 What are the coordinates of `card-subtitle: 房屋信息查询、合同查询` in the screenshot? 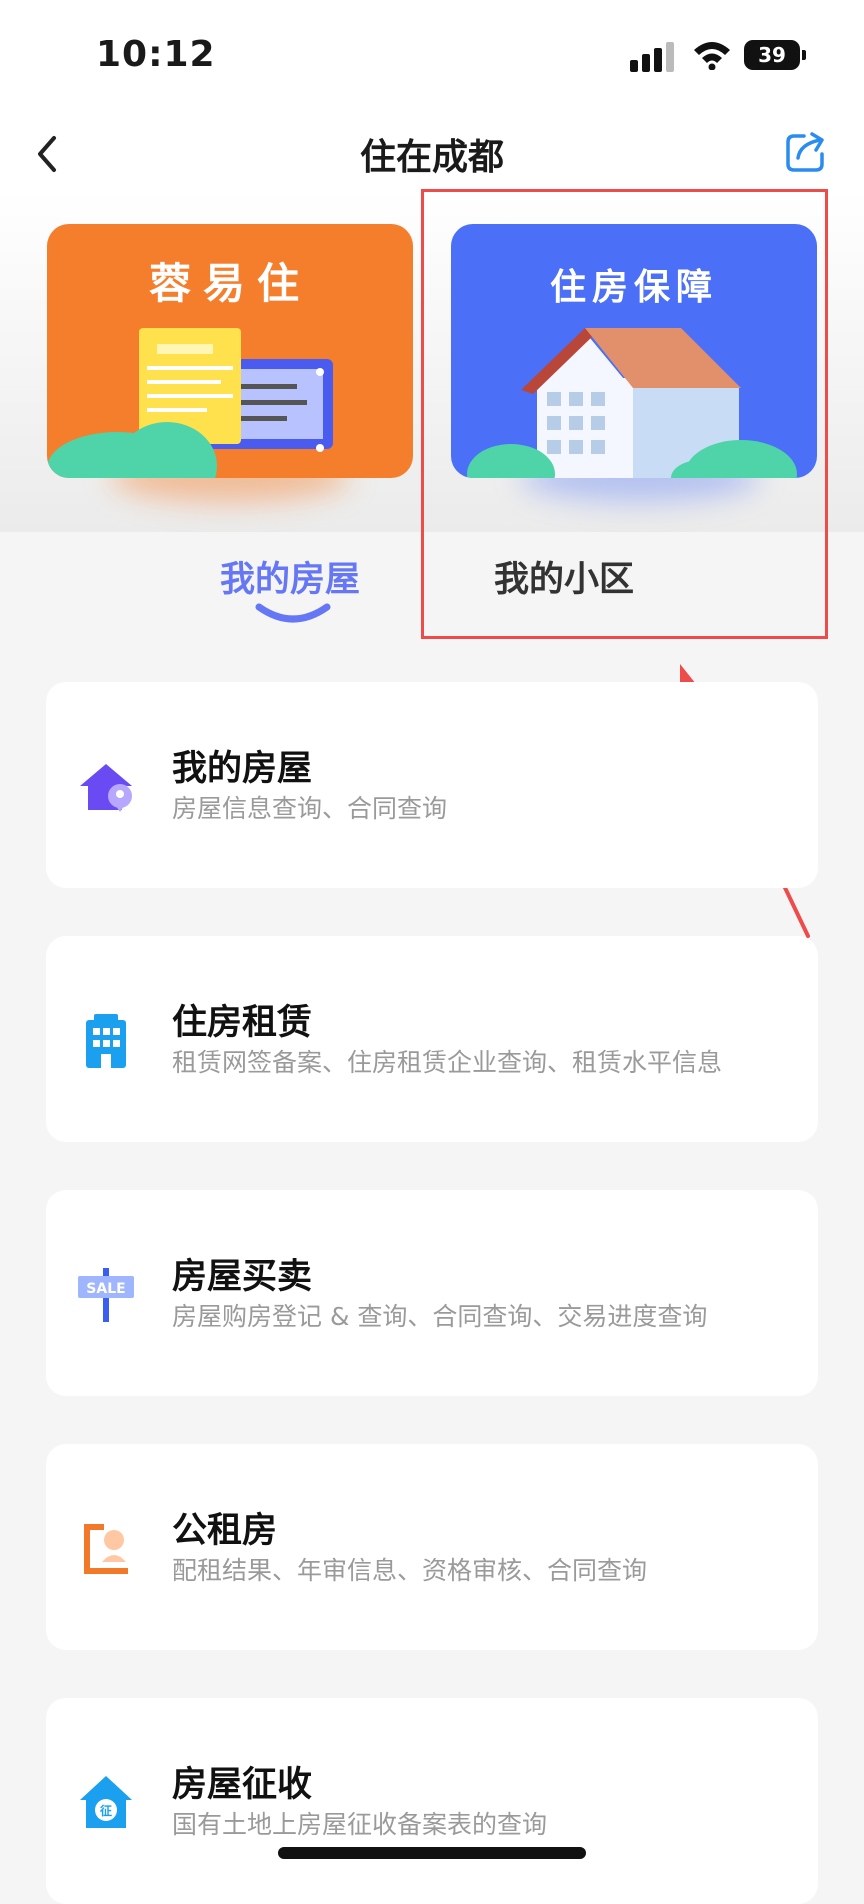 It's located at (310, 808).